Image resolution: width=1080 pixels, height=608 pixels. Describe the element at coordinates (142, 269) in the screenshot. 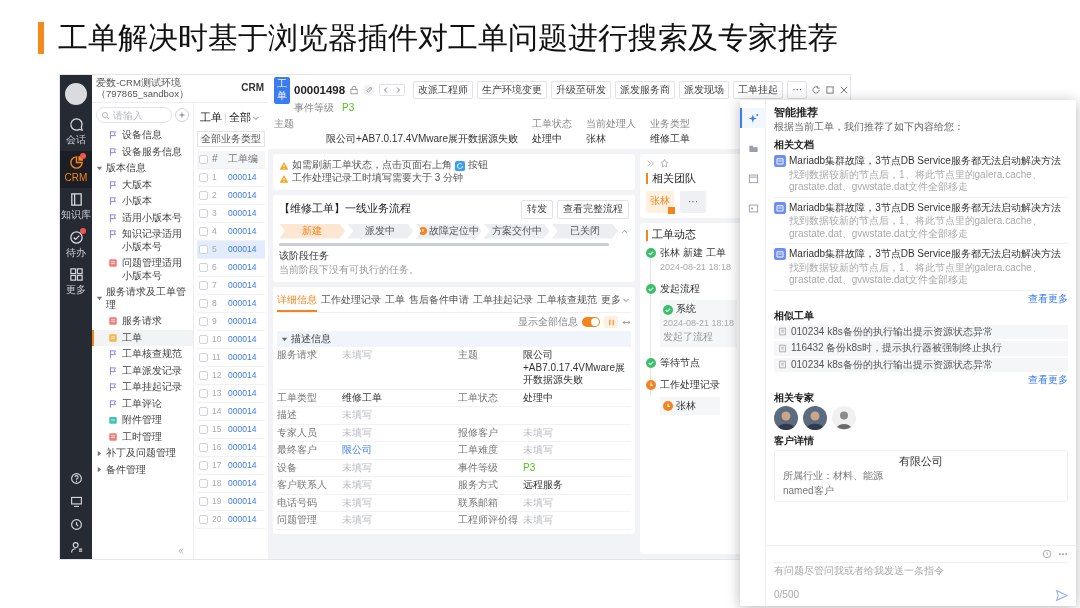

I see `tree-item: 问题管理适用小版本号` at that location.